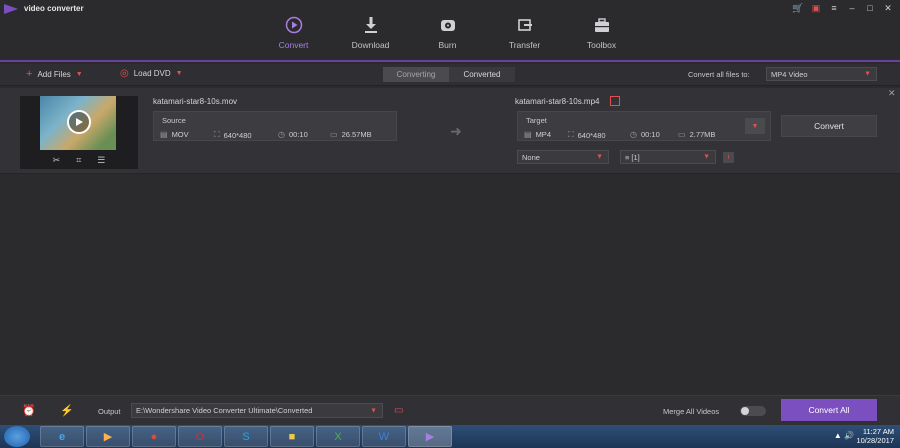 This screenshot has width=900, height=448. I want to click on open-folder-icon: ▭, so click(398, 410).